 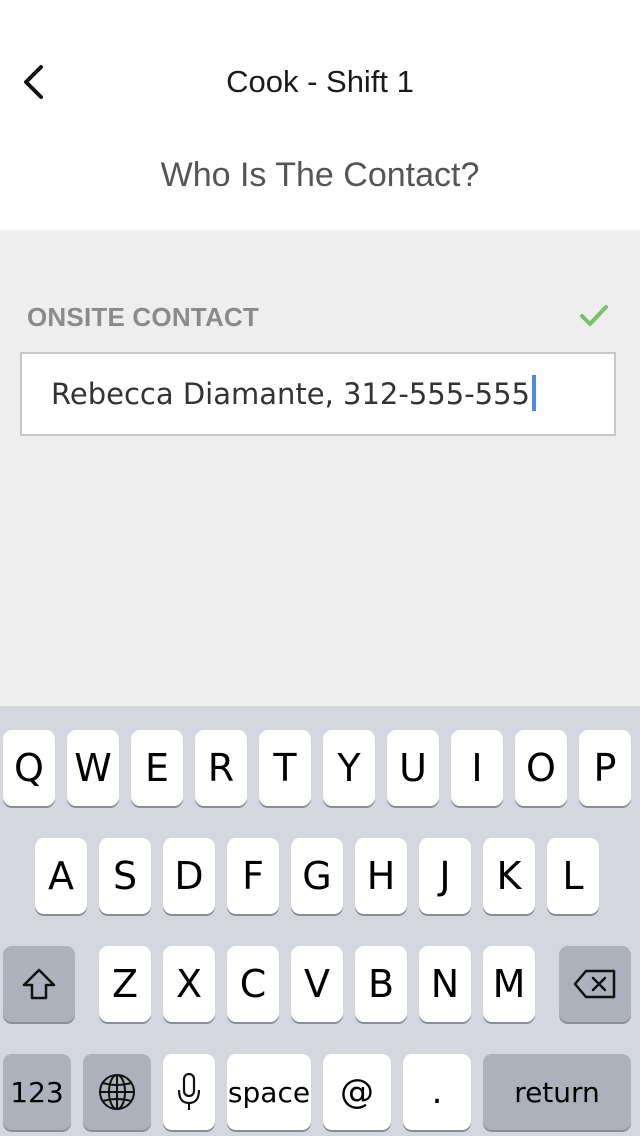 I want to click on return-key: return, so click(x=557, y=1092).